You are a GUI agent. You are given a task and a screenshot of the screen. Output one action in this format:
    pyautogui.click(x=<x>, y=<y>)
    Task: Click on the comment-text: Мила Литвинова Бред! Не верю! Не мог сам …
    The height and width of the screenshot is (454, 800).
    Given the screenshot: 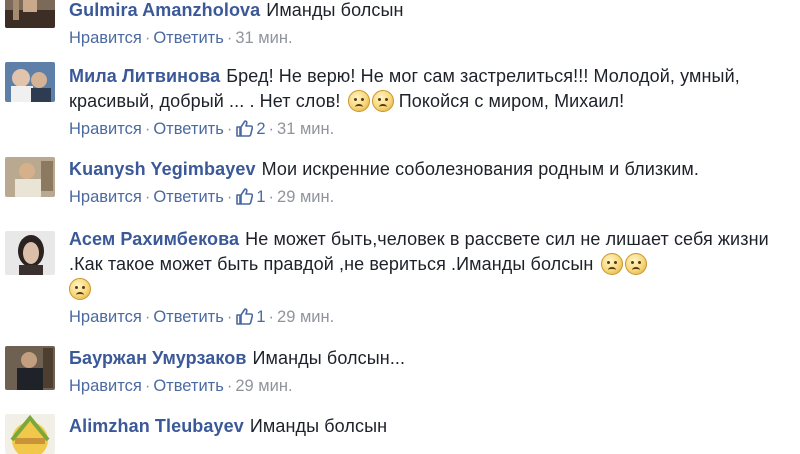 What is the action you would take?
    pyautogui.click(x=424, y=89)
    